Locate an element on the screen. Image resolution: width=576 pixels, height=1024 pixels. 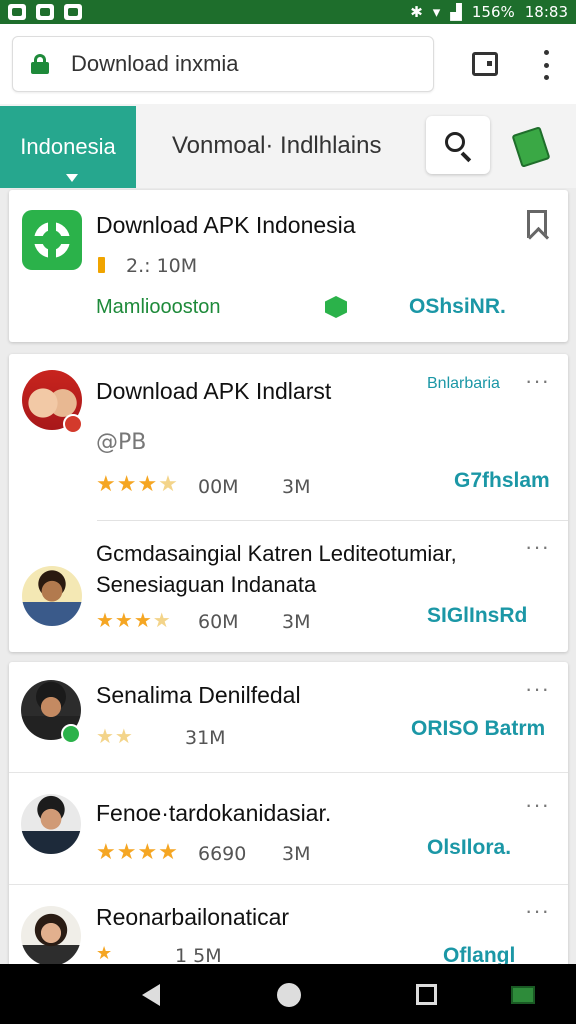
app-logo-icon is located at coordinates (52, 240).